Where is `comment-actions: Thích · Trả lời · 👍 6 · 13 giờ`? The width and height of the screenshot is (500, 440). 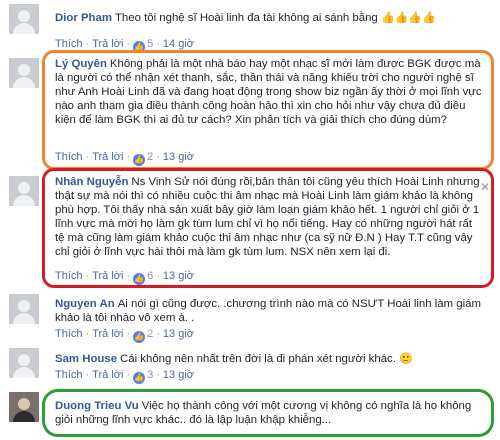
comment-actions: Thích · Trả lời · 👍 6 · 13 giờ is located at coordinates (124, 277).